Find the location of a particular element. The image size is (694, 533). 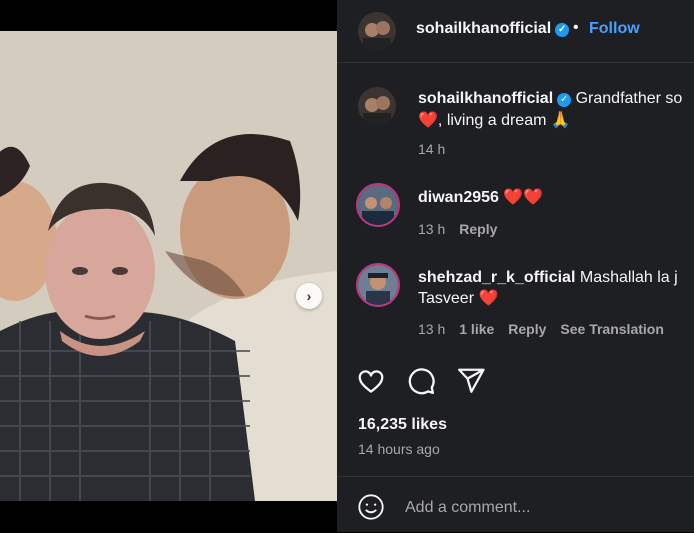

comment-body: Mashallah la j is located at coordinates (628, 277).